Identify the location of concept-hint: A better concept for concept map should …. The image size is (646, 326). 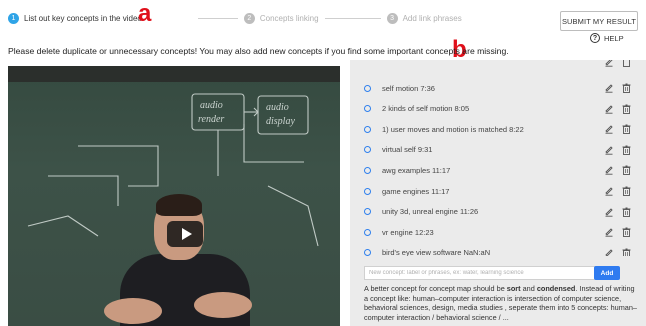
(502, 303).